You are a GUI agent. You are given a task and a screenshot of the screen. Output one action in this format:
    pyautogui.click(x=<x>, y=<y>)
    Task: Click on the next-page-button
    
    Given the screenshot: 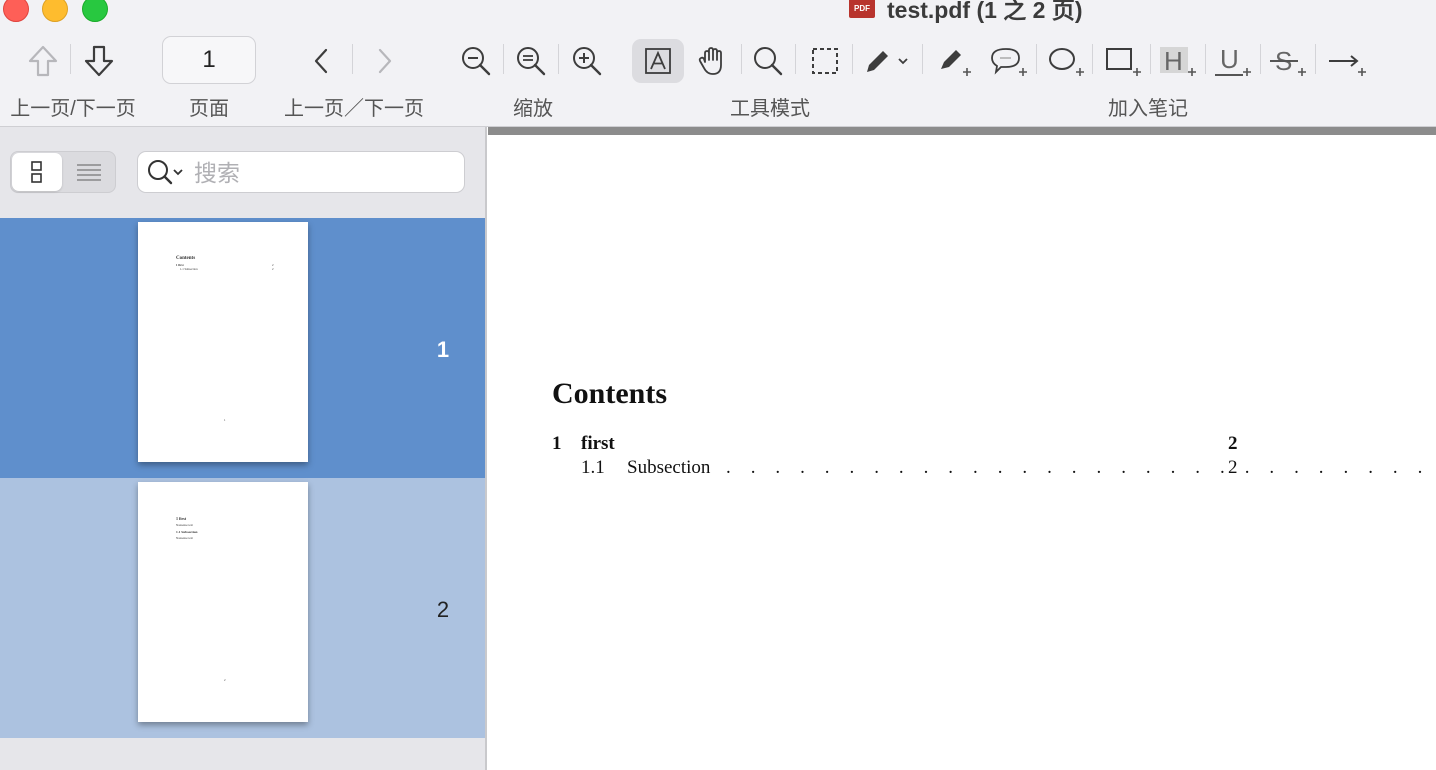 What is the action you would take?
    pyautogui.click(x=99, y=61)
    